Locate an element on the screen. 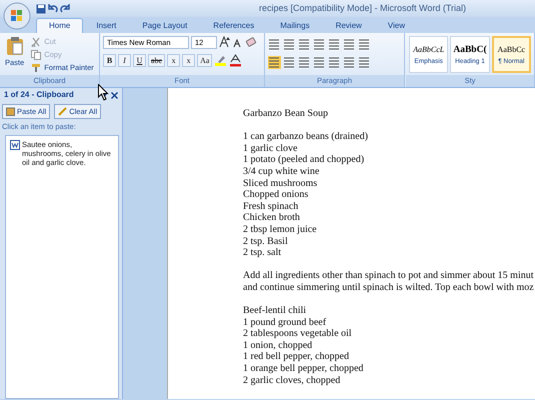 This screenshot has height=400, width=535. document-line: 1 garlic clove is located at coordinates (270, 148).